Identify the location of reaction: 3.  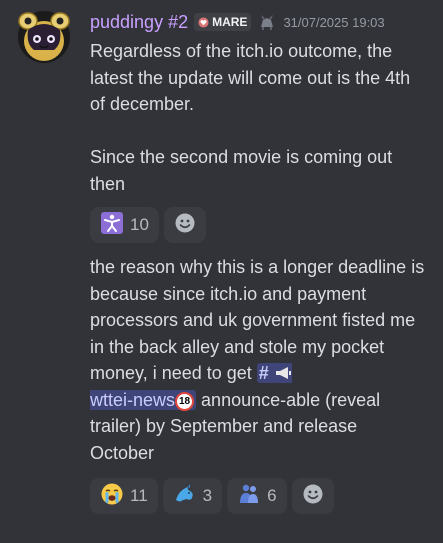
(192, 496).